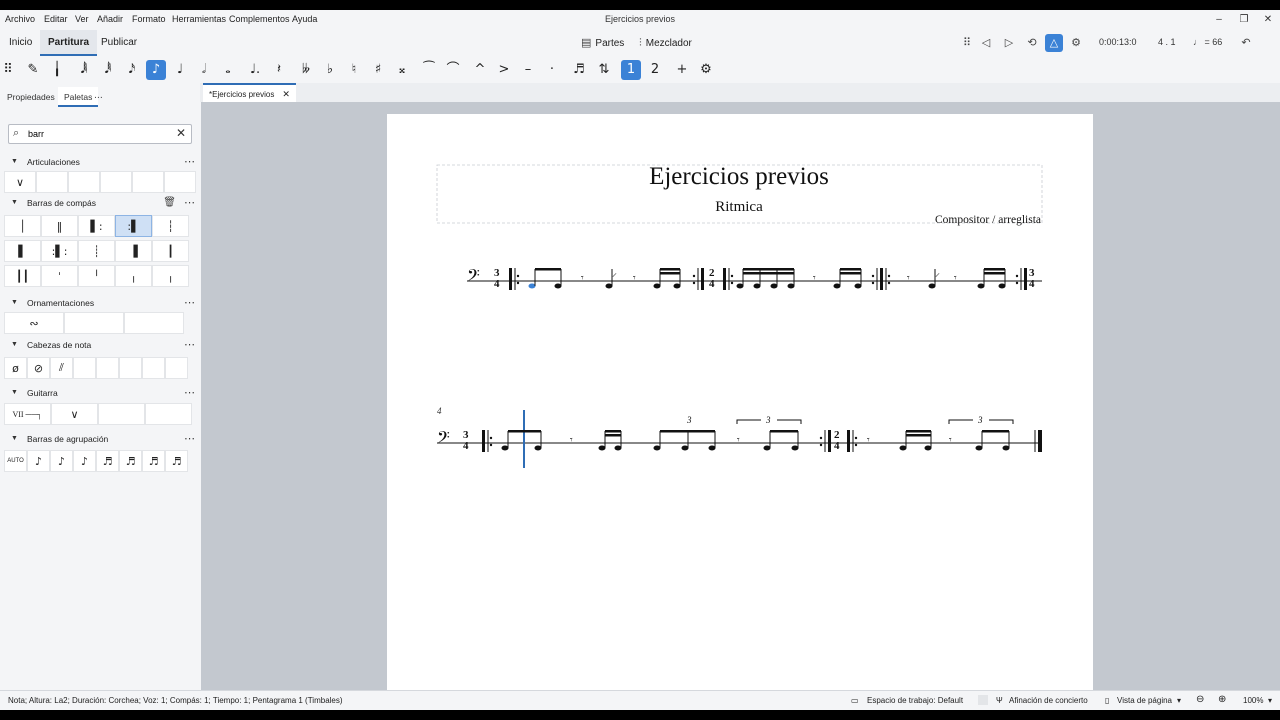  I want to click on palette-cell-turn: ∾, so click(34, 323).